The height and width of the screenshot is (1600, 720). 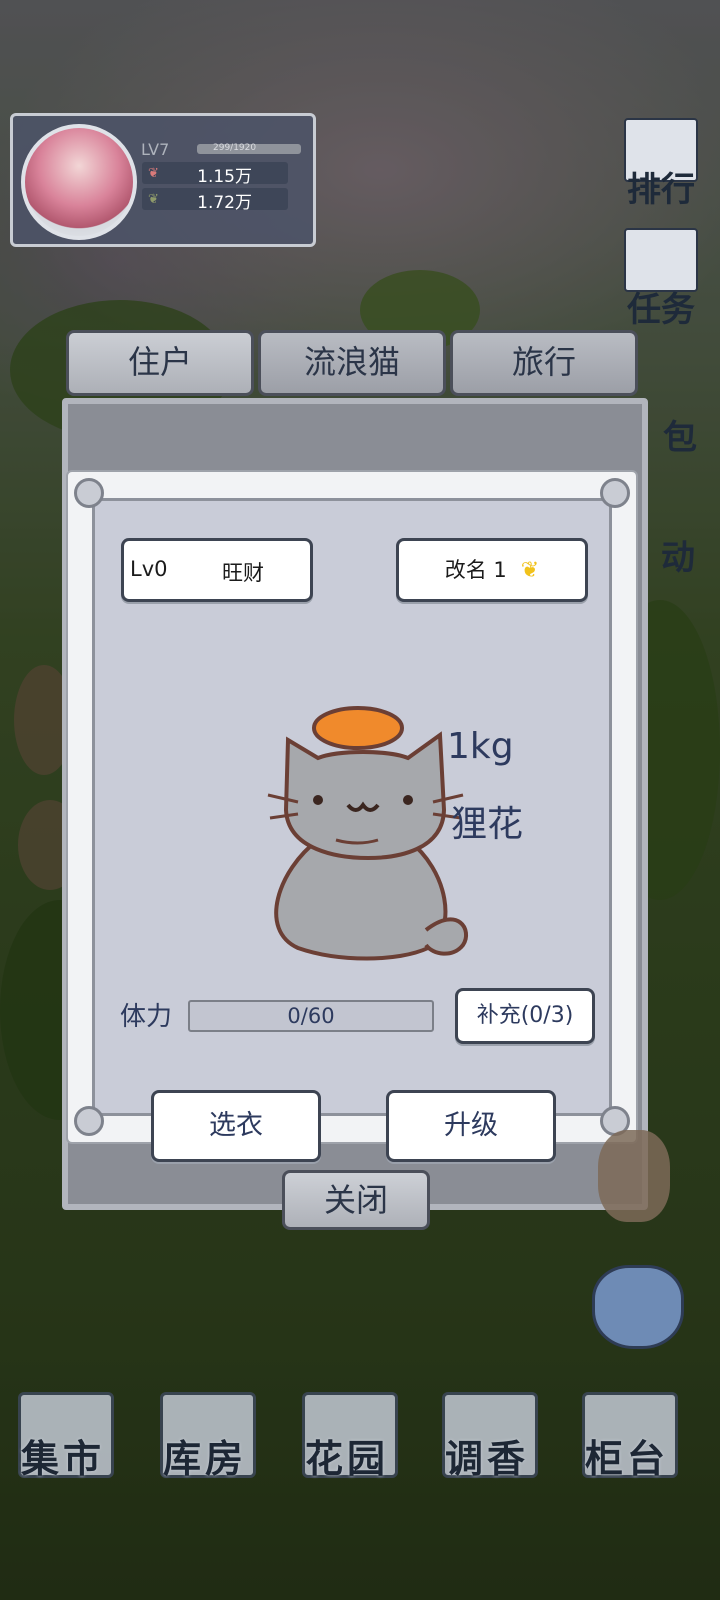 I want to click on currency-petal: ❦ 1.15万, so click(x=215, y=174).